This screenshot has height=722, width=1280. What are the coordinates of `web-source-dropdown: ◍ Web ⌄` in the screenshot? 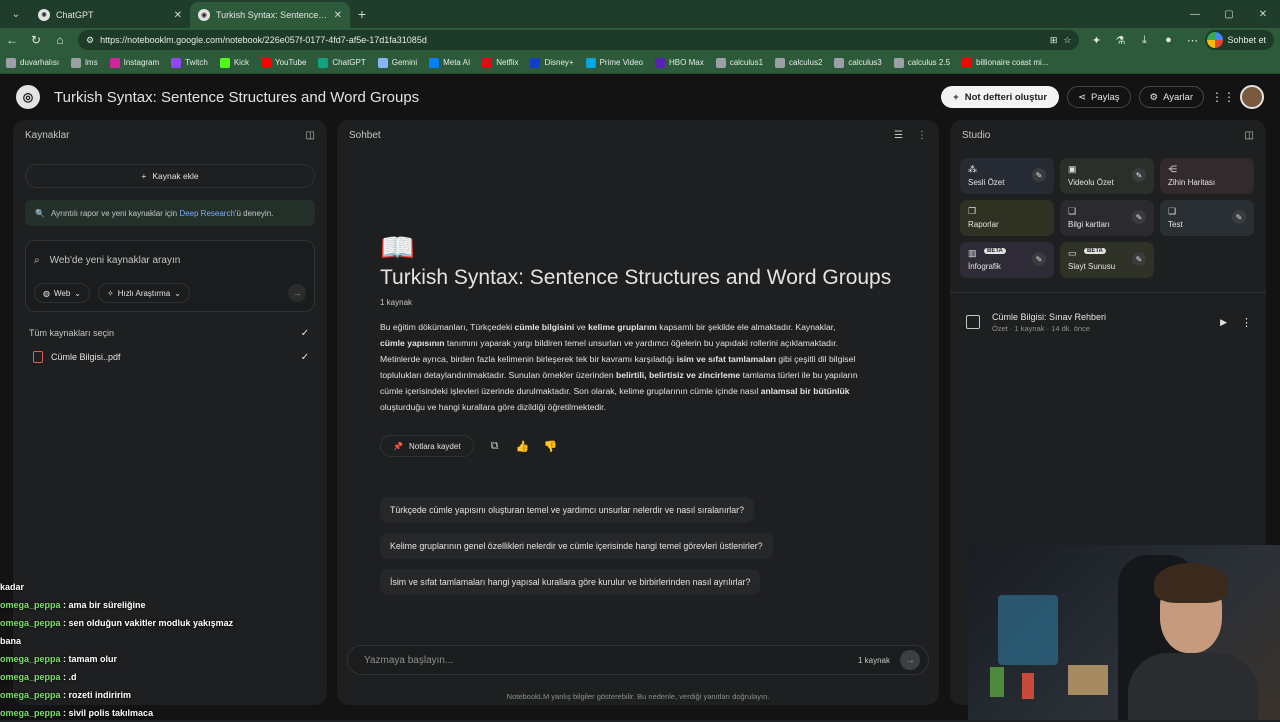 It's located at (62, 293).